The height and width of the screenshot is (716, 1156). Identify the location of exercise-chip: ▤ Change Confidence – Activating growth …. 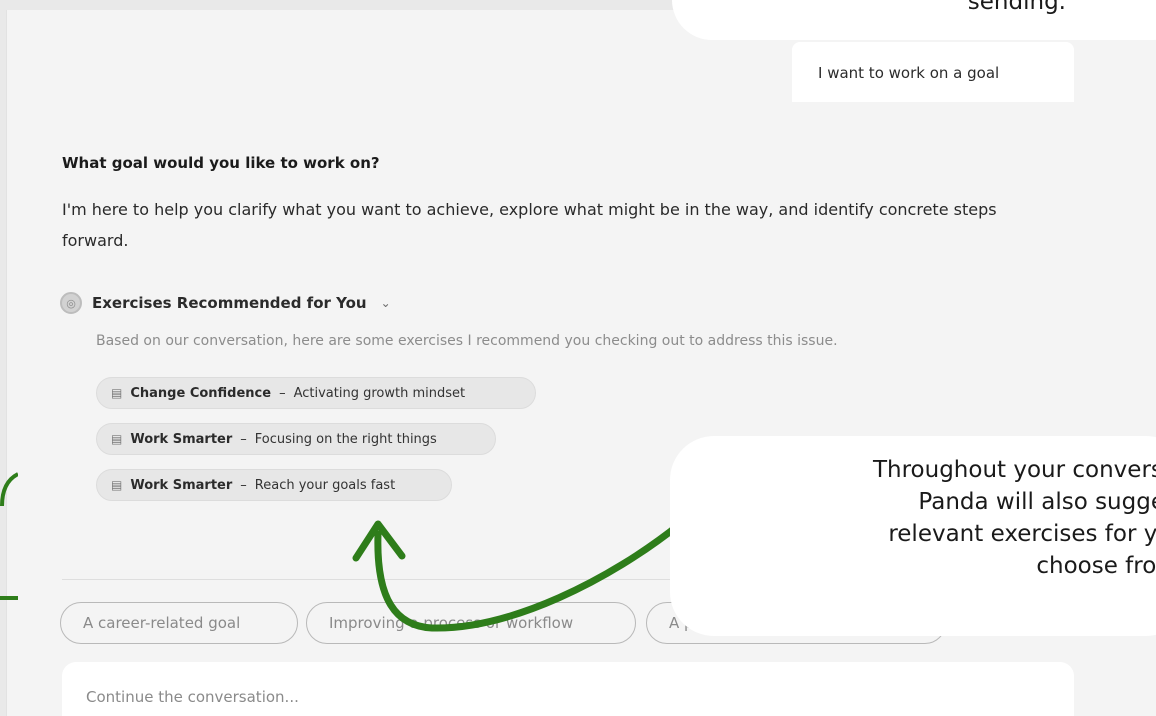
(316, 393).